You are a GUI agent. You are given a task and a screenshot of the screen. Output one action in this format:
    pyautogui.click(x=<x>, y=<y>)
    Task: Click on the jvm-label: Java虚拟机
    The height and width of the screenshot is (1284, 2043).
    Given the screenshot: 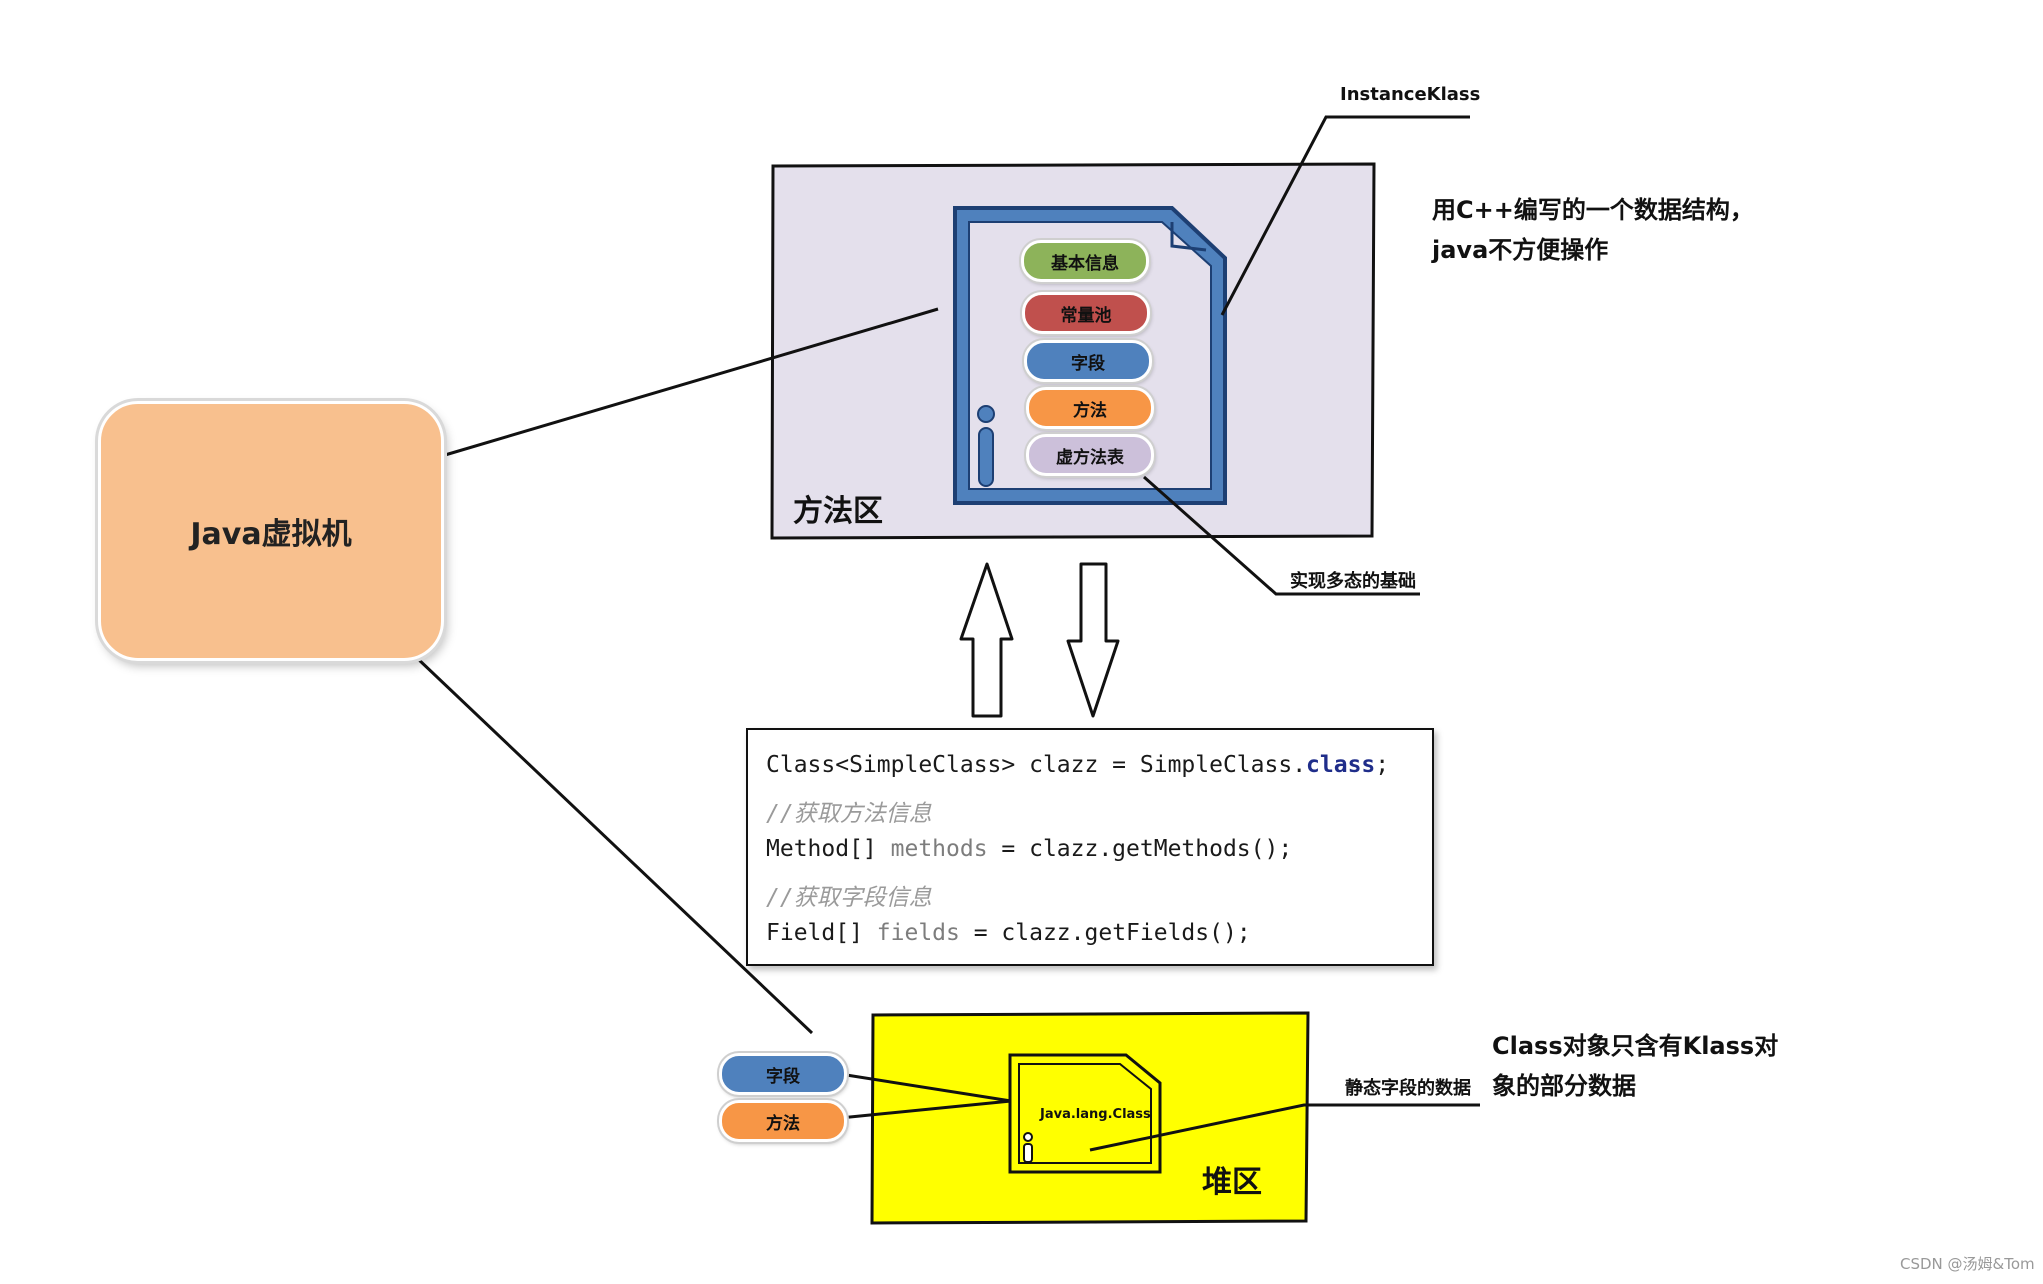 What is the action you would take?
    pyautogui.click(x=271, y=534)
    